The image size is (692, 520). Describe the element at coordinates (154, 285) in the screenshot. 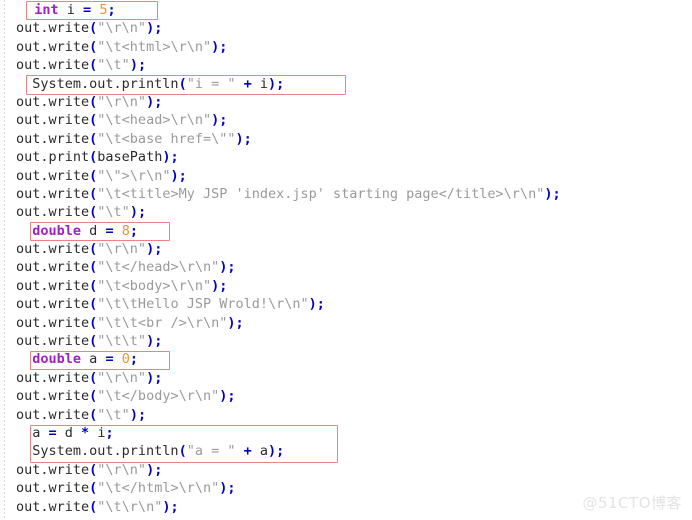

I see `code-token-string: "\t<body>\r\n"` at that location.